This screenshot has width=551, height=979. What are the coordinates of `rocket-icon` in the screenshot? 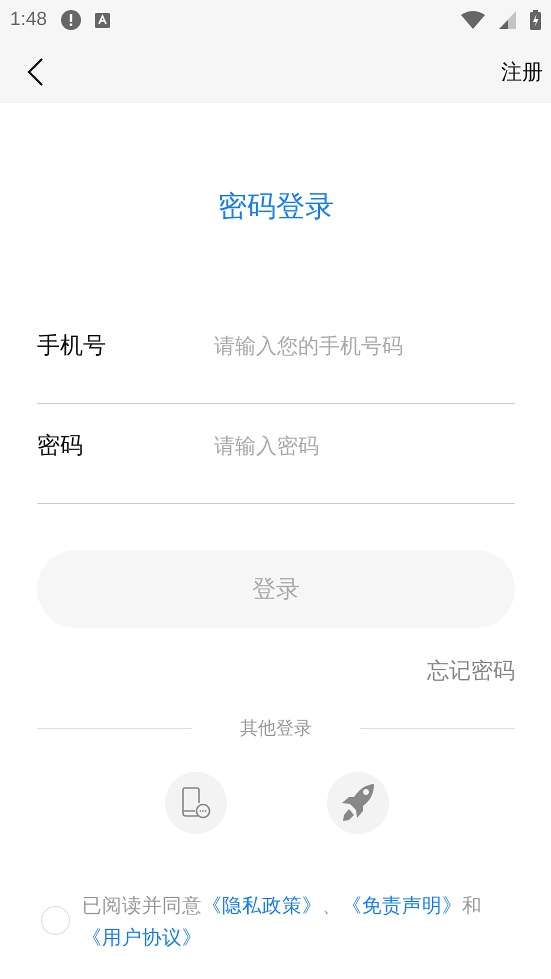 It's located at (358, 803).